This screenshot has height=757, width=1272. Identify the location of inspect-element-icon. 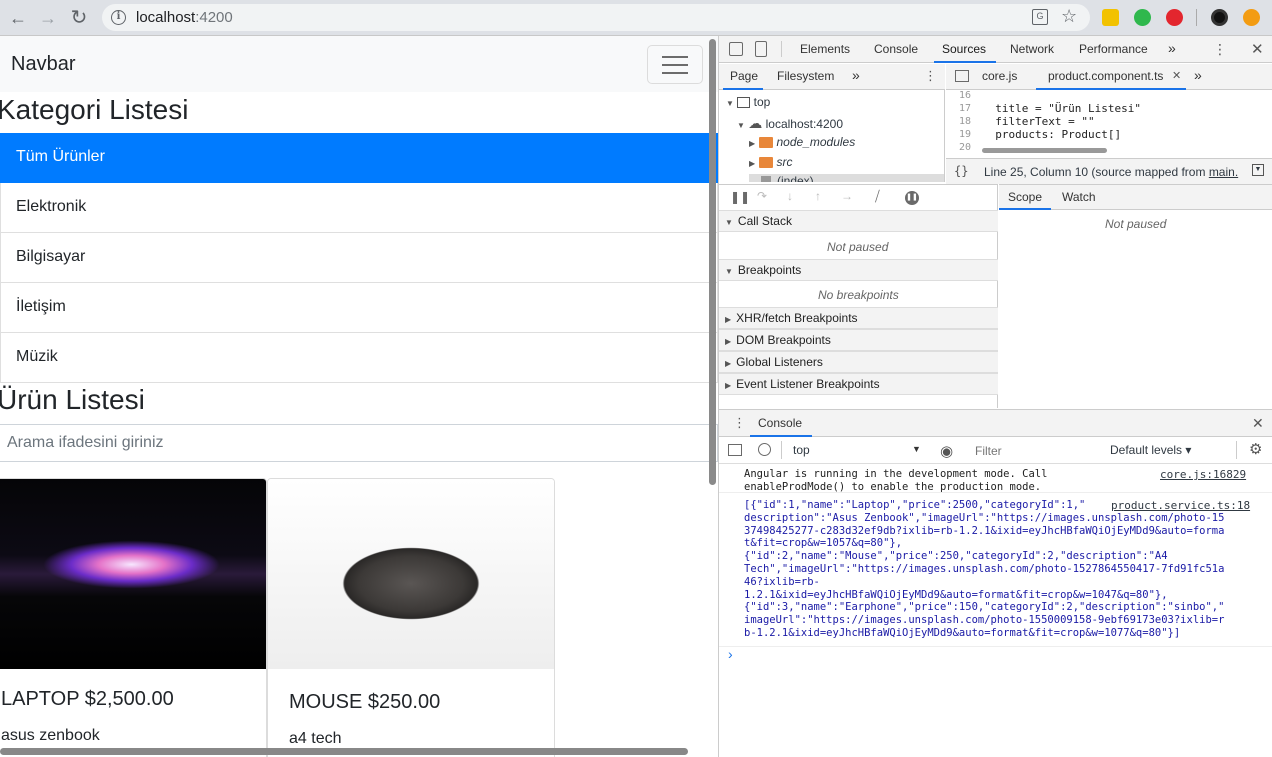
(736, 49).